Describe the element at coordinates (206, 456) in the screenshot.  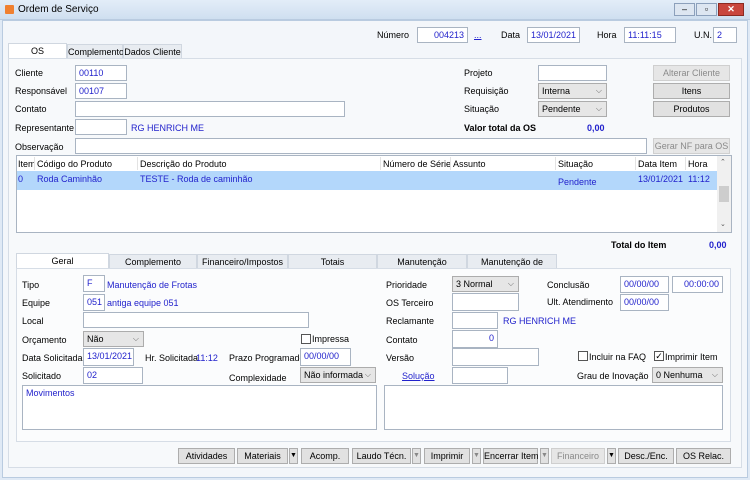
I see `atividades-button: Atividades` at that location.